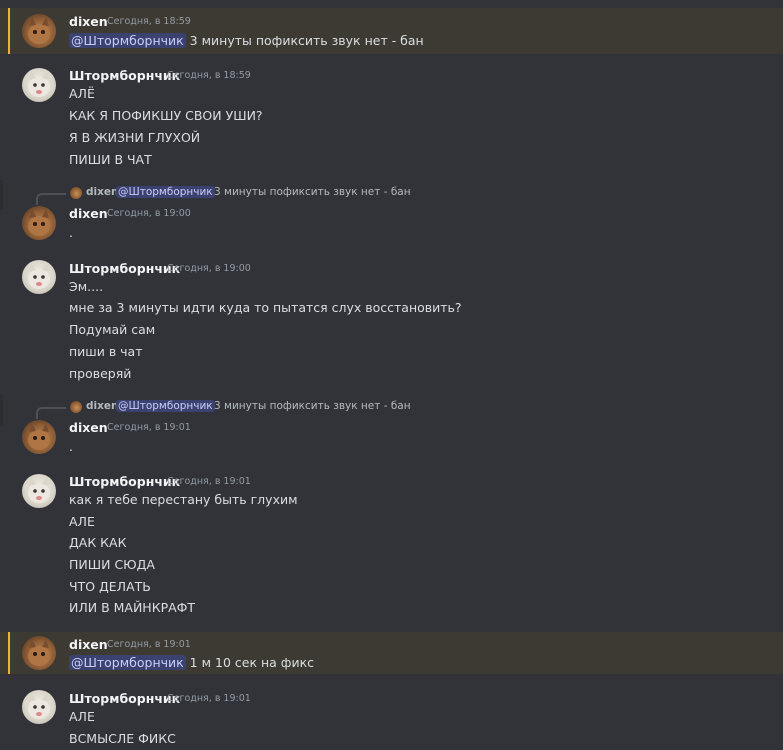  Describe the element at coordinates (106, 351) in the screenshot. I see `message-line: пиши в чат` at that location.